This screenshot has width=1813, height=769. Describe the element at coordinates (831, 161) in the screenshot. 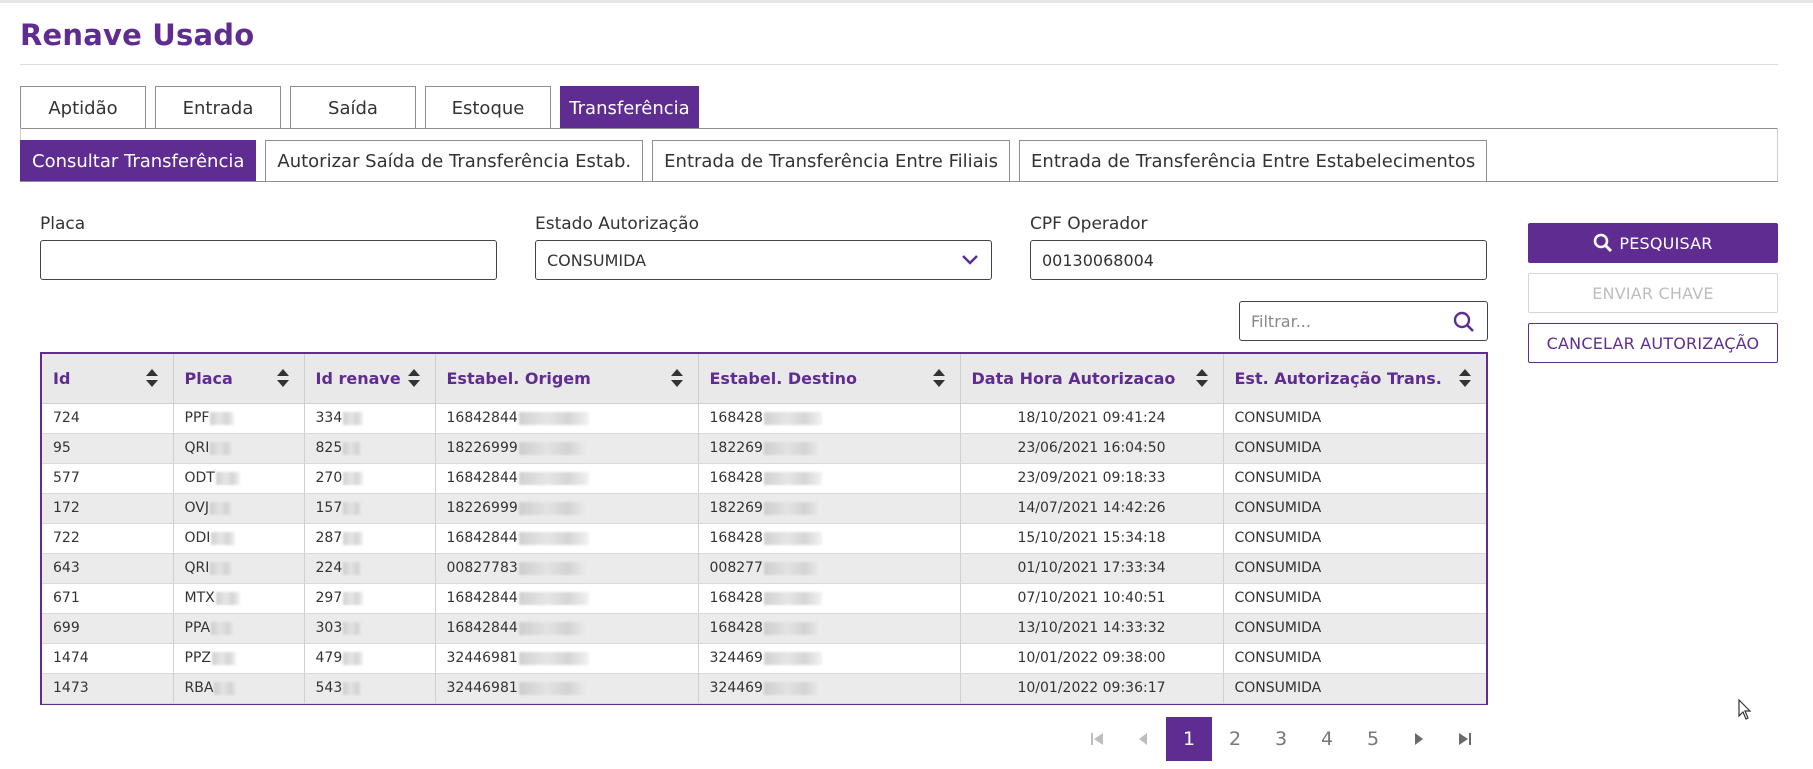

I see `subtab-entrada-filiais: Entrada de Transferência Entre Filiais` at that location.